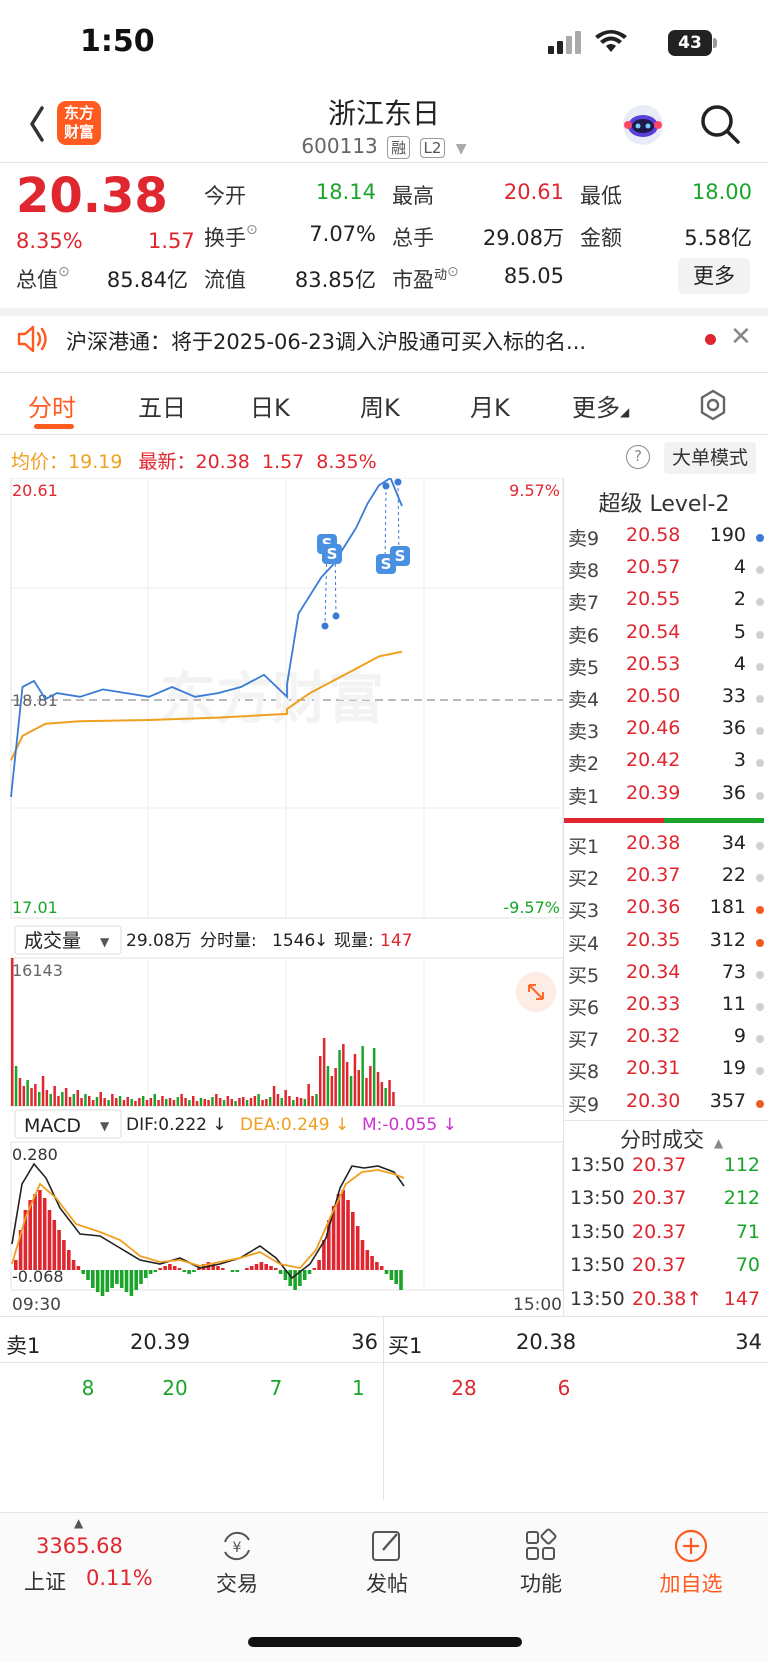  I want to click on order-book-row: 买9 20.30 357, so click(666, 1105).